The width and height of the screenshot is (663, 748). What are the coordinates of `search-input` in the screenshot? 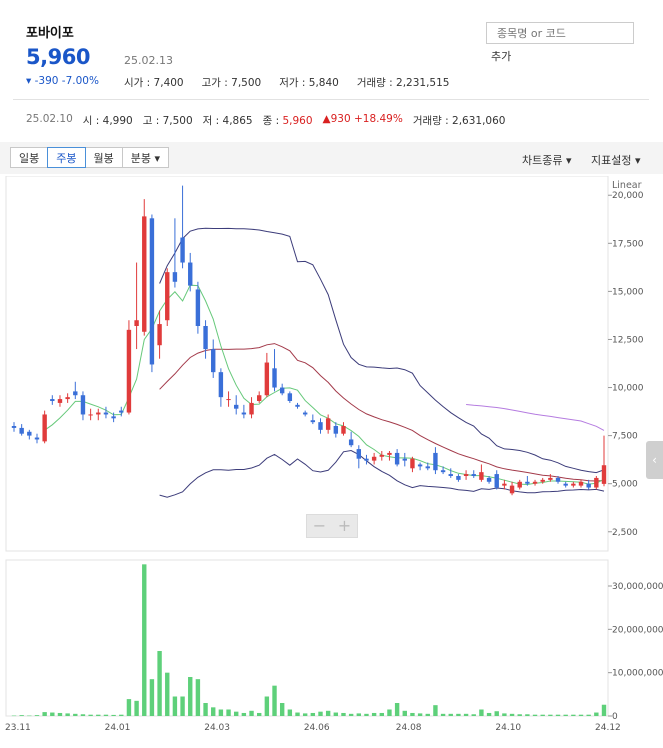 It's located at (560, 33).